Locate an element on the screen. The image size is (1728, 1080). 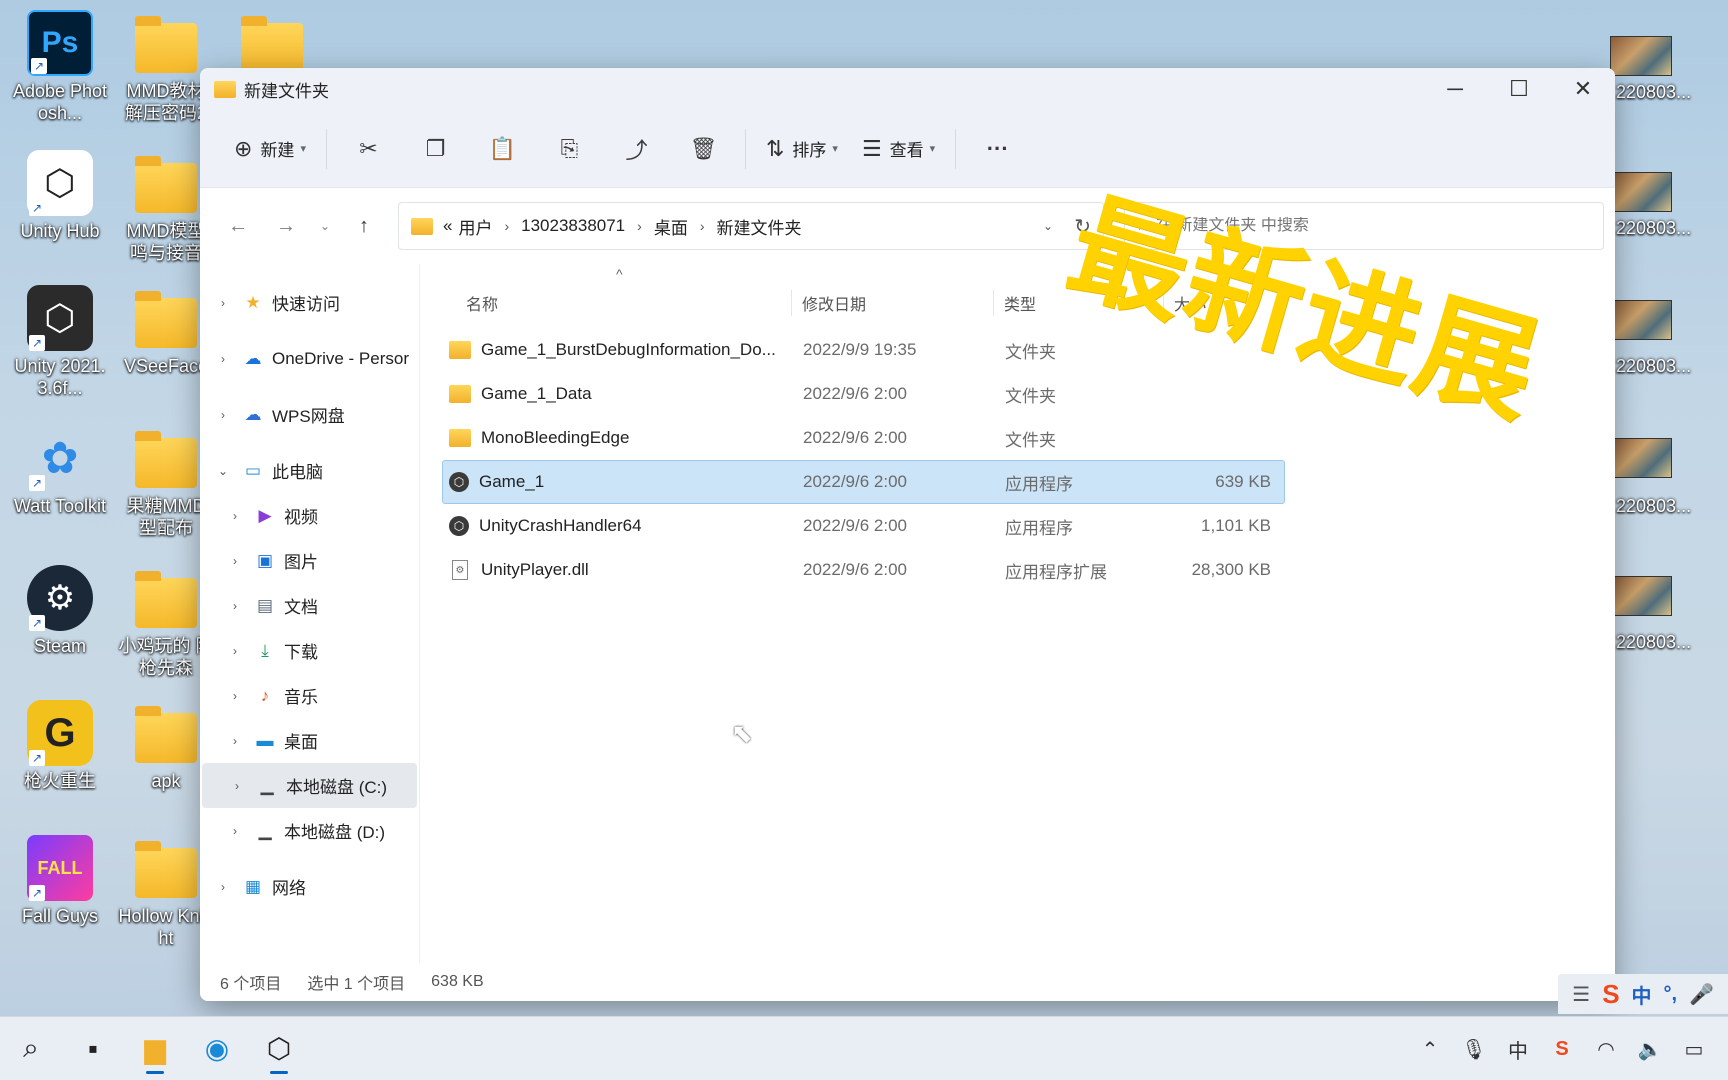
view-label: 查看 is located at coordinates (906, 150).